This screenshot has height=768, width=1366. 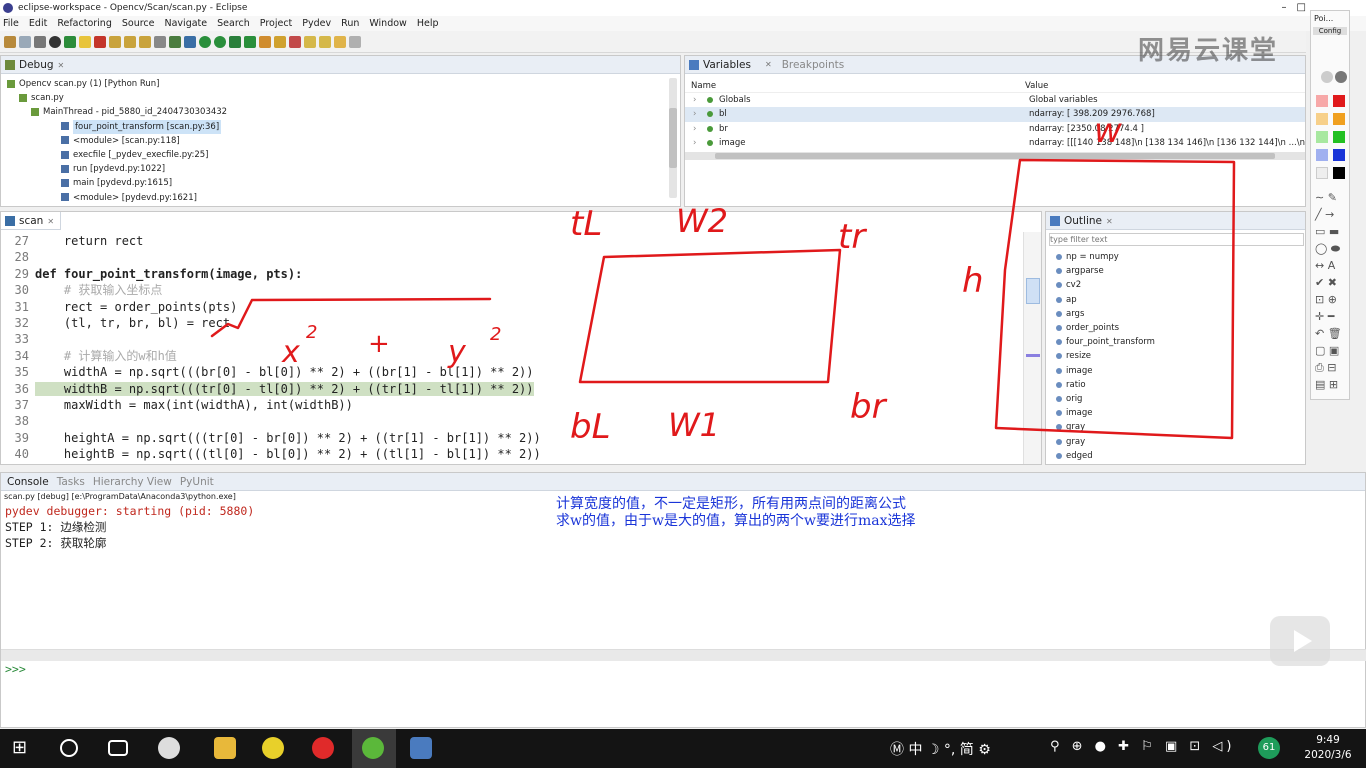 What do you see at coordinates (1108, 131) in the screenshot?
I see `ink-w: w` at bounding box center [1108, 131].